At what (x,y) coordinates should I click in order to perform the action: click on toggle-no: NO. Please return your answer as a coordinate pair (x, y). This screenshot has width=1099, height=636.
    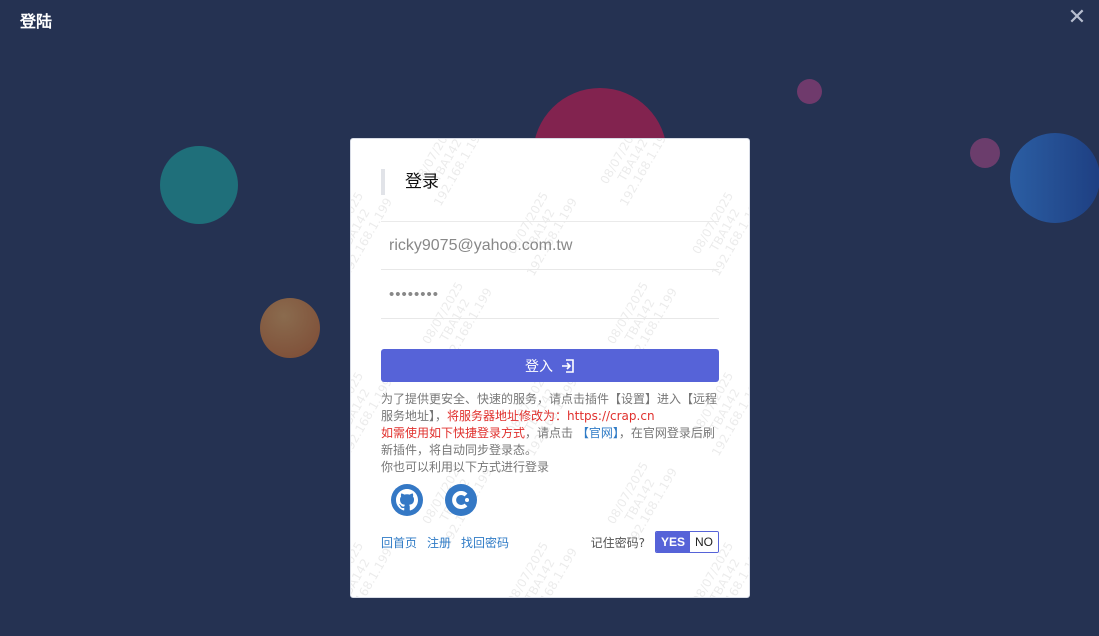
    Looking at the image, I should click on (704, 542).